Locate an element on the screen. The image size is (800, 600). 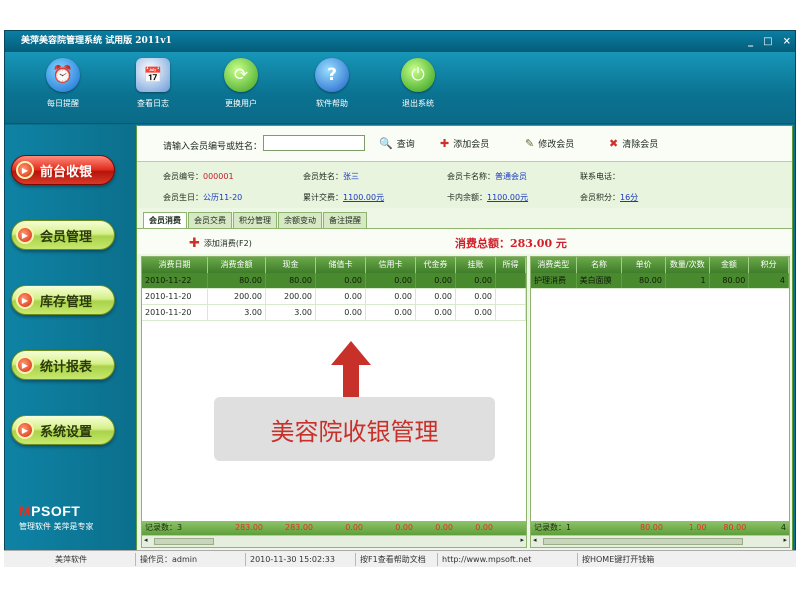
nav-label: 系统设置 is located at coordinates (66, 432).